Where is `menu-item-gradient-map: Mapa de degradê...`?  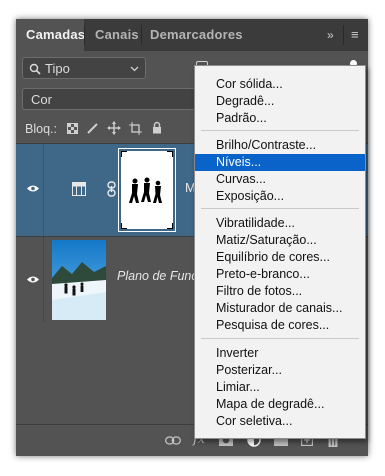 menu-item-gradient-map: Mapa de degradê... is located at coordinates (280, 404).